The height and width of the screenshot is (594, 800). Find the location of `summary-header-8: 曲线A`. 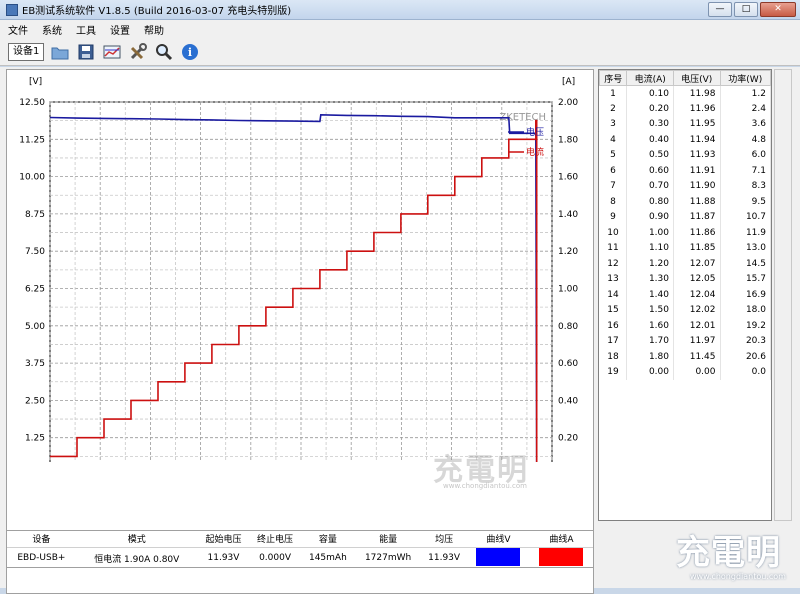

summary-header-8: 曲线A is located at coordinates (561, 539).